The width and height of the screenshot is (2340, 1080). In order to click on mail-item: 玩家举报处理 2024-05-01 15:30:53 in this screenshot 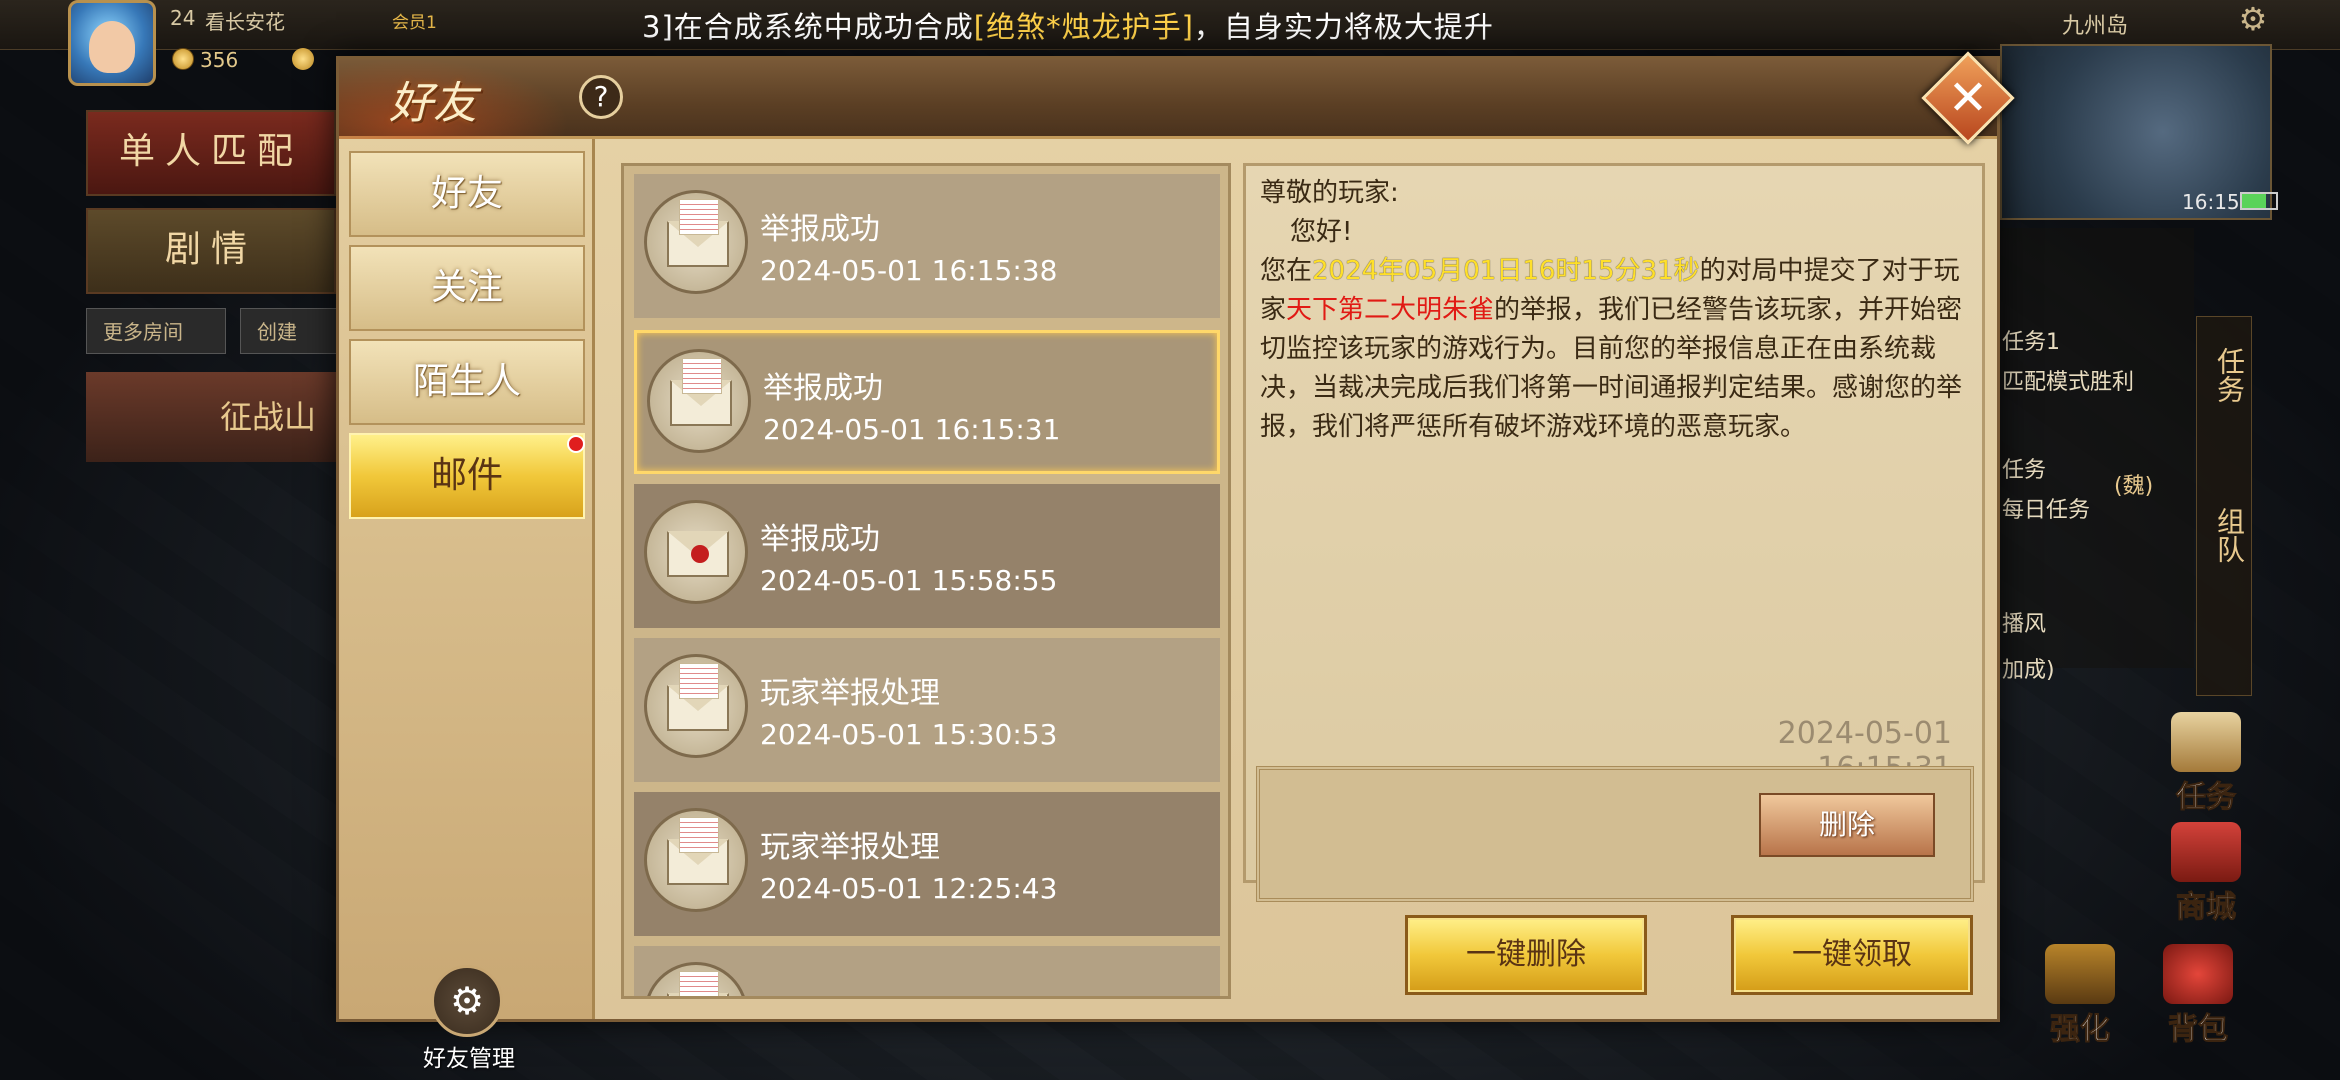, I will do `click(927, 710)`.